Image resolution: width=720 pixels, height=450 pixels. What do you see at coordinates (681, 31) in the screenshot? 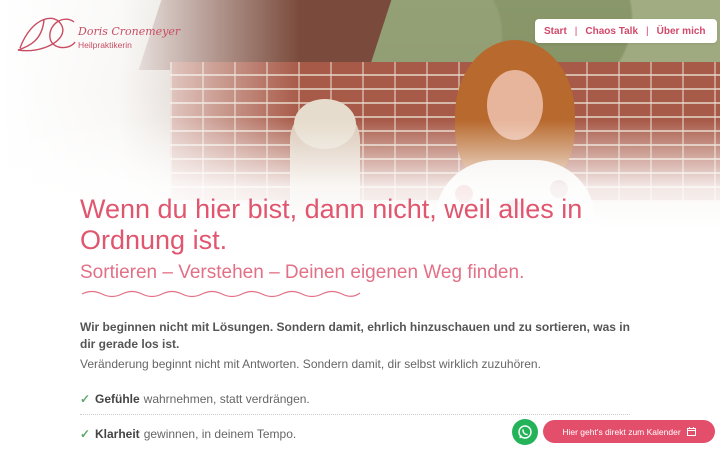
I see `nav-item-ueber-mich: Über mich` at bounding box center [681, 31].